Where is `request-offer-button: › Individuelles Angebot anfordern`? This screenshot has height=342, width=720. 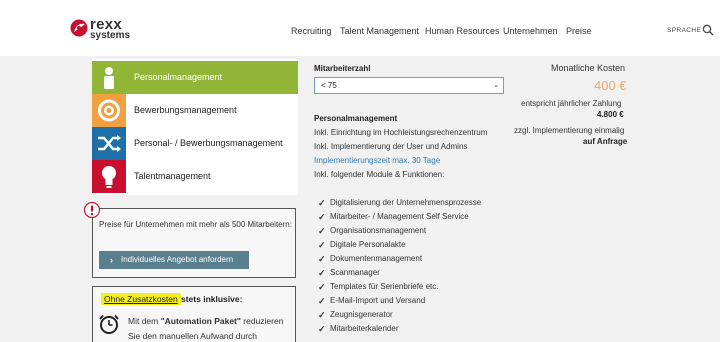 request-offer-button: › Individuelles Angebot anfordern is located at coordinates (174, 260).